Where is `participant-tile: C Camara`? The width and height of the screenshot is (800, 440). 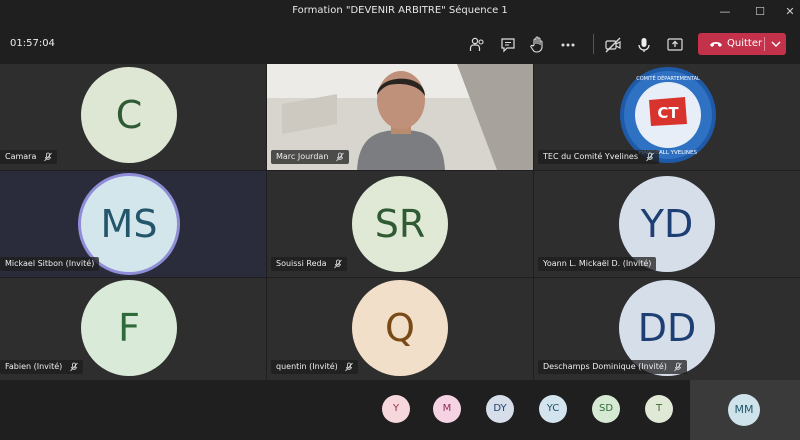 participant-tile: C Camara is located at coordinates (133, 117).